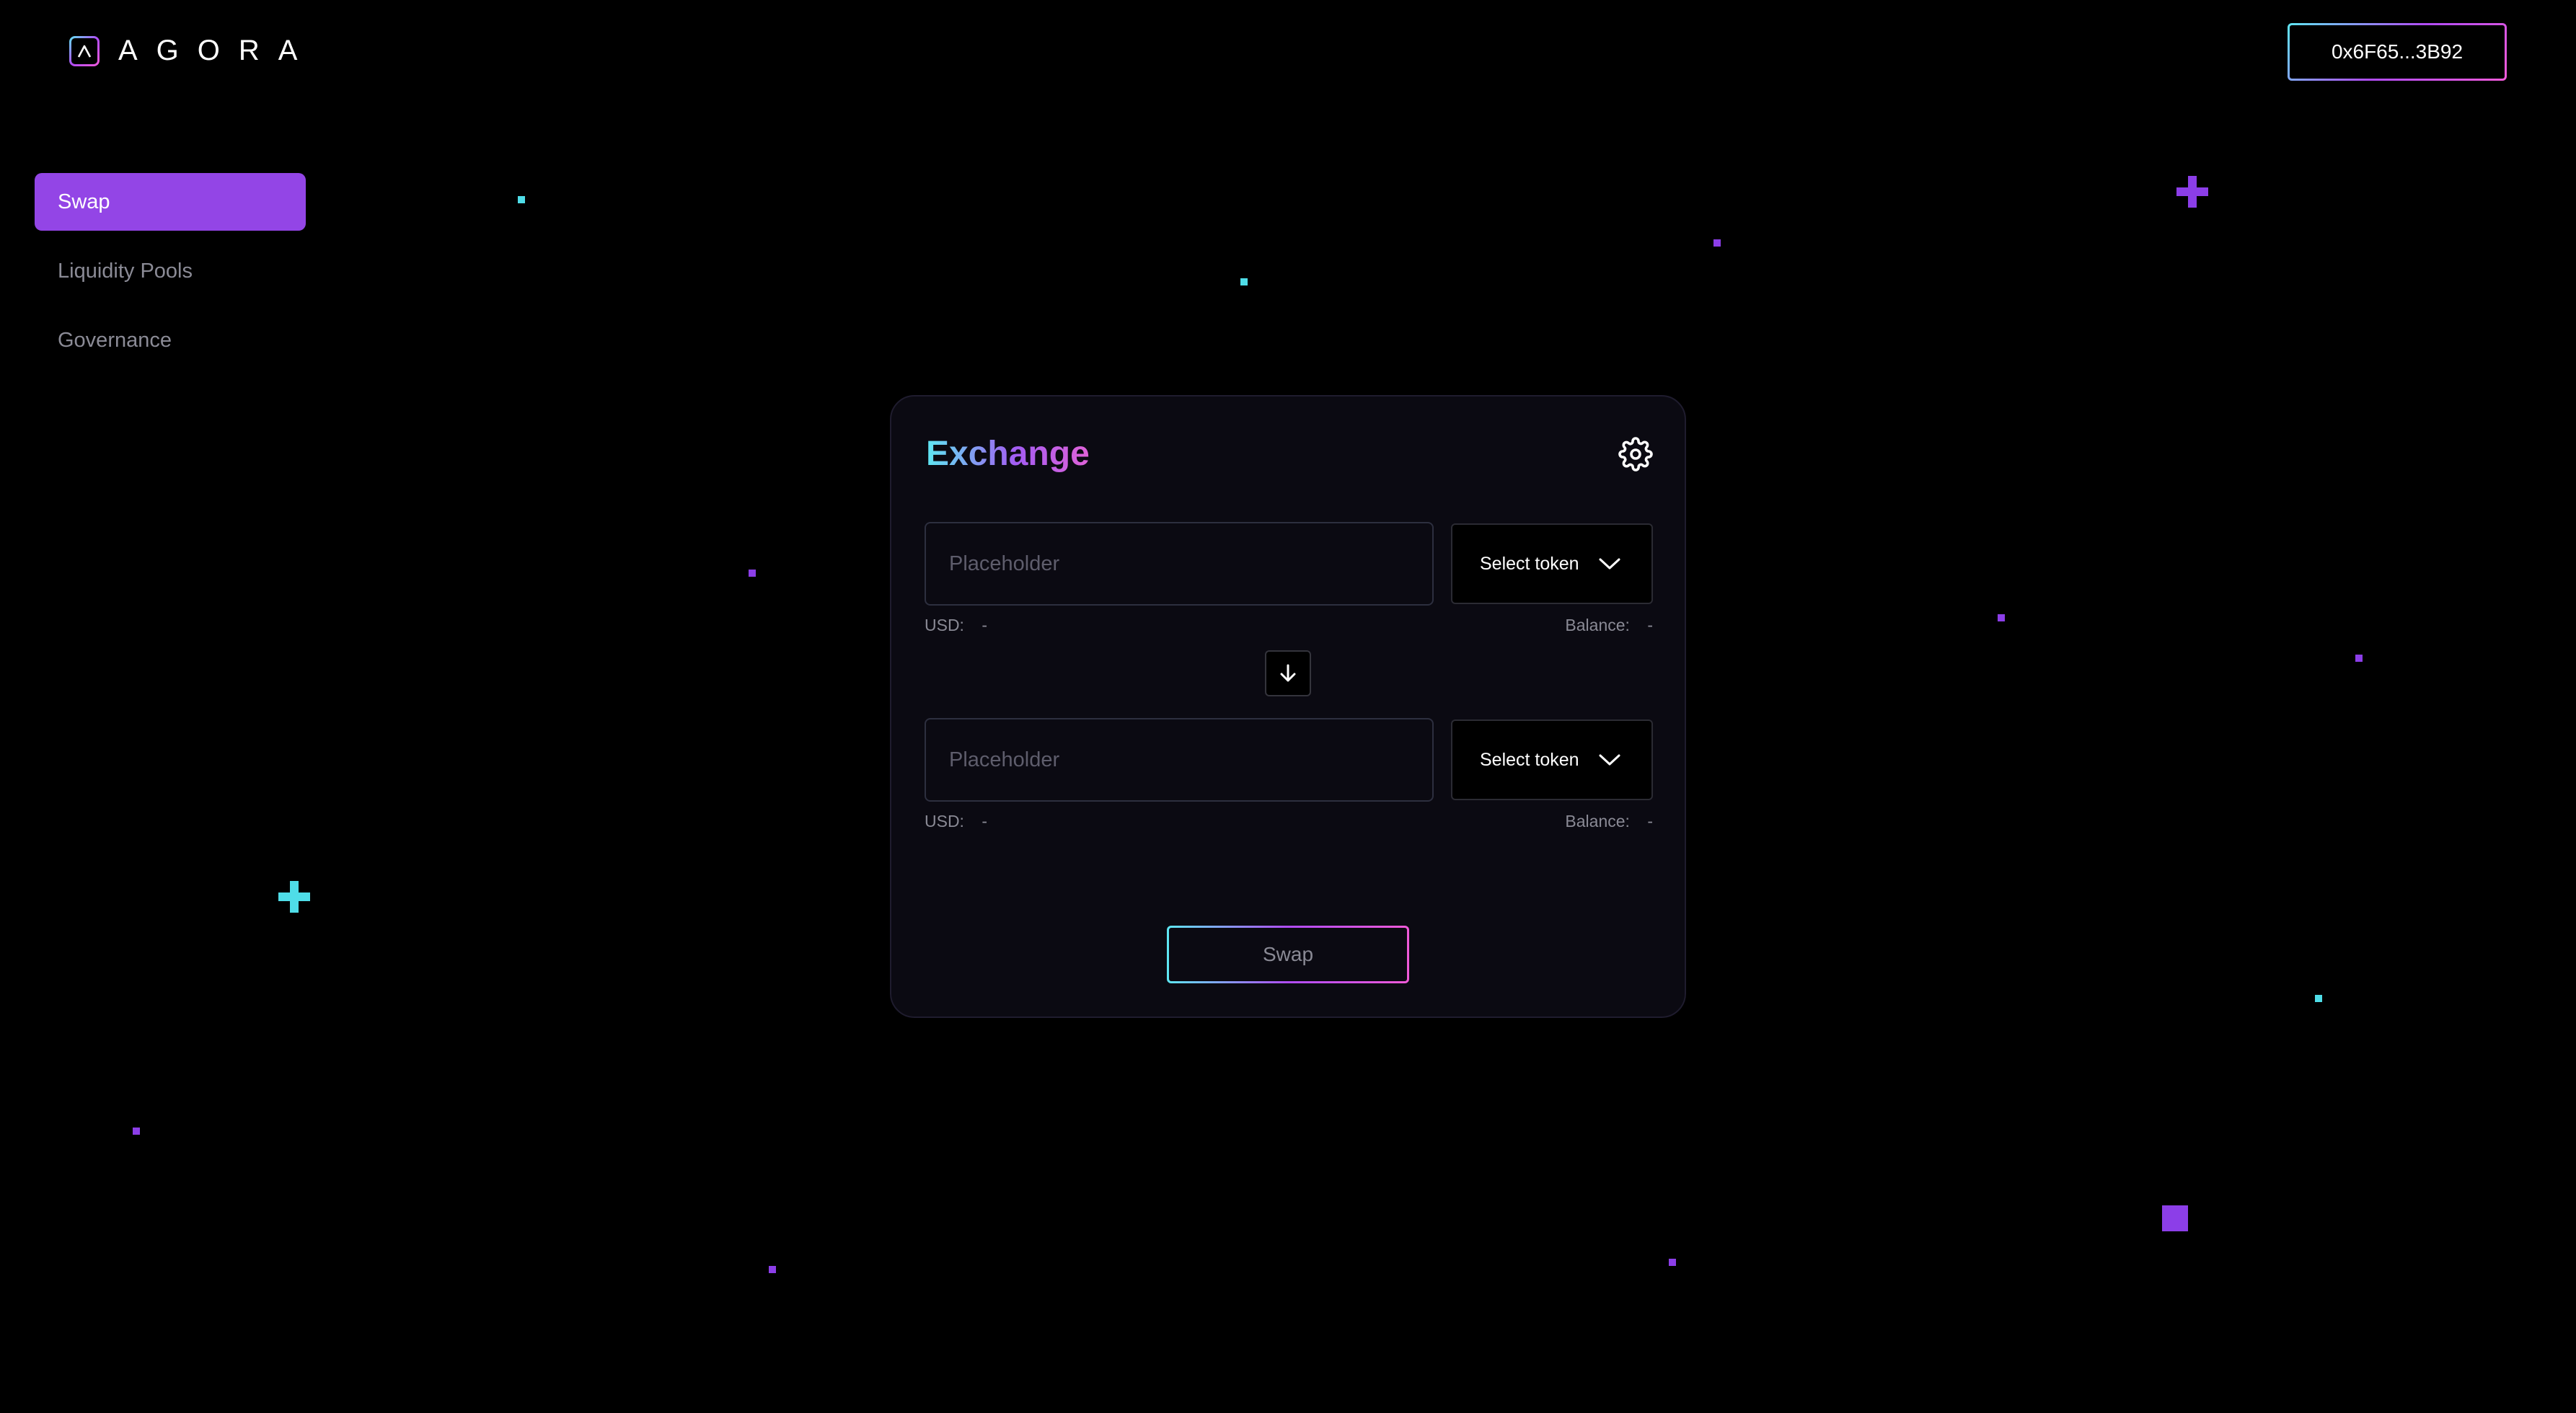  I want to click on to-meta: USD: - Balance: -, so click(1289, 822).